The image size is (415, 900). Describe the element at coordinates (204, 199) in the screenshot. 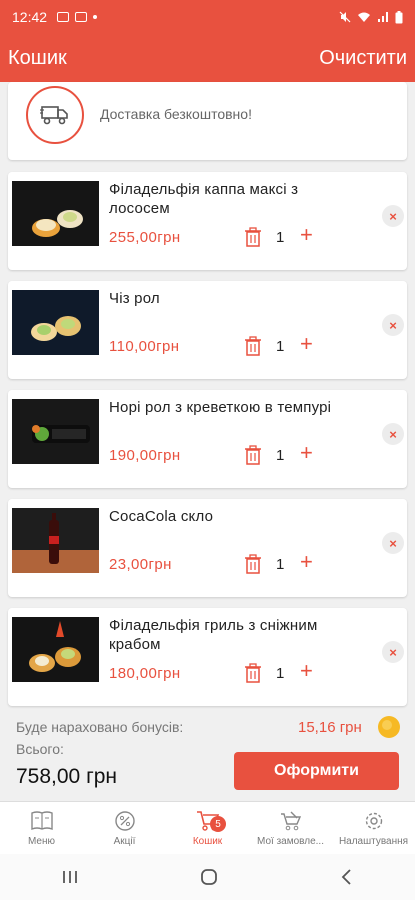

I see `item-title: Філадельфія каппа максі з лососем` at that location.